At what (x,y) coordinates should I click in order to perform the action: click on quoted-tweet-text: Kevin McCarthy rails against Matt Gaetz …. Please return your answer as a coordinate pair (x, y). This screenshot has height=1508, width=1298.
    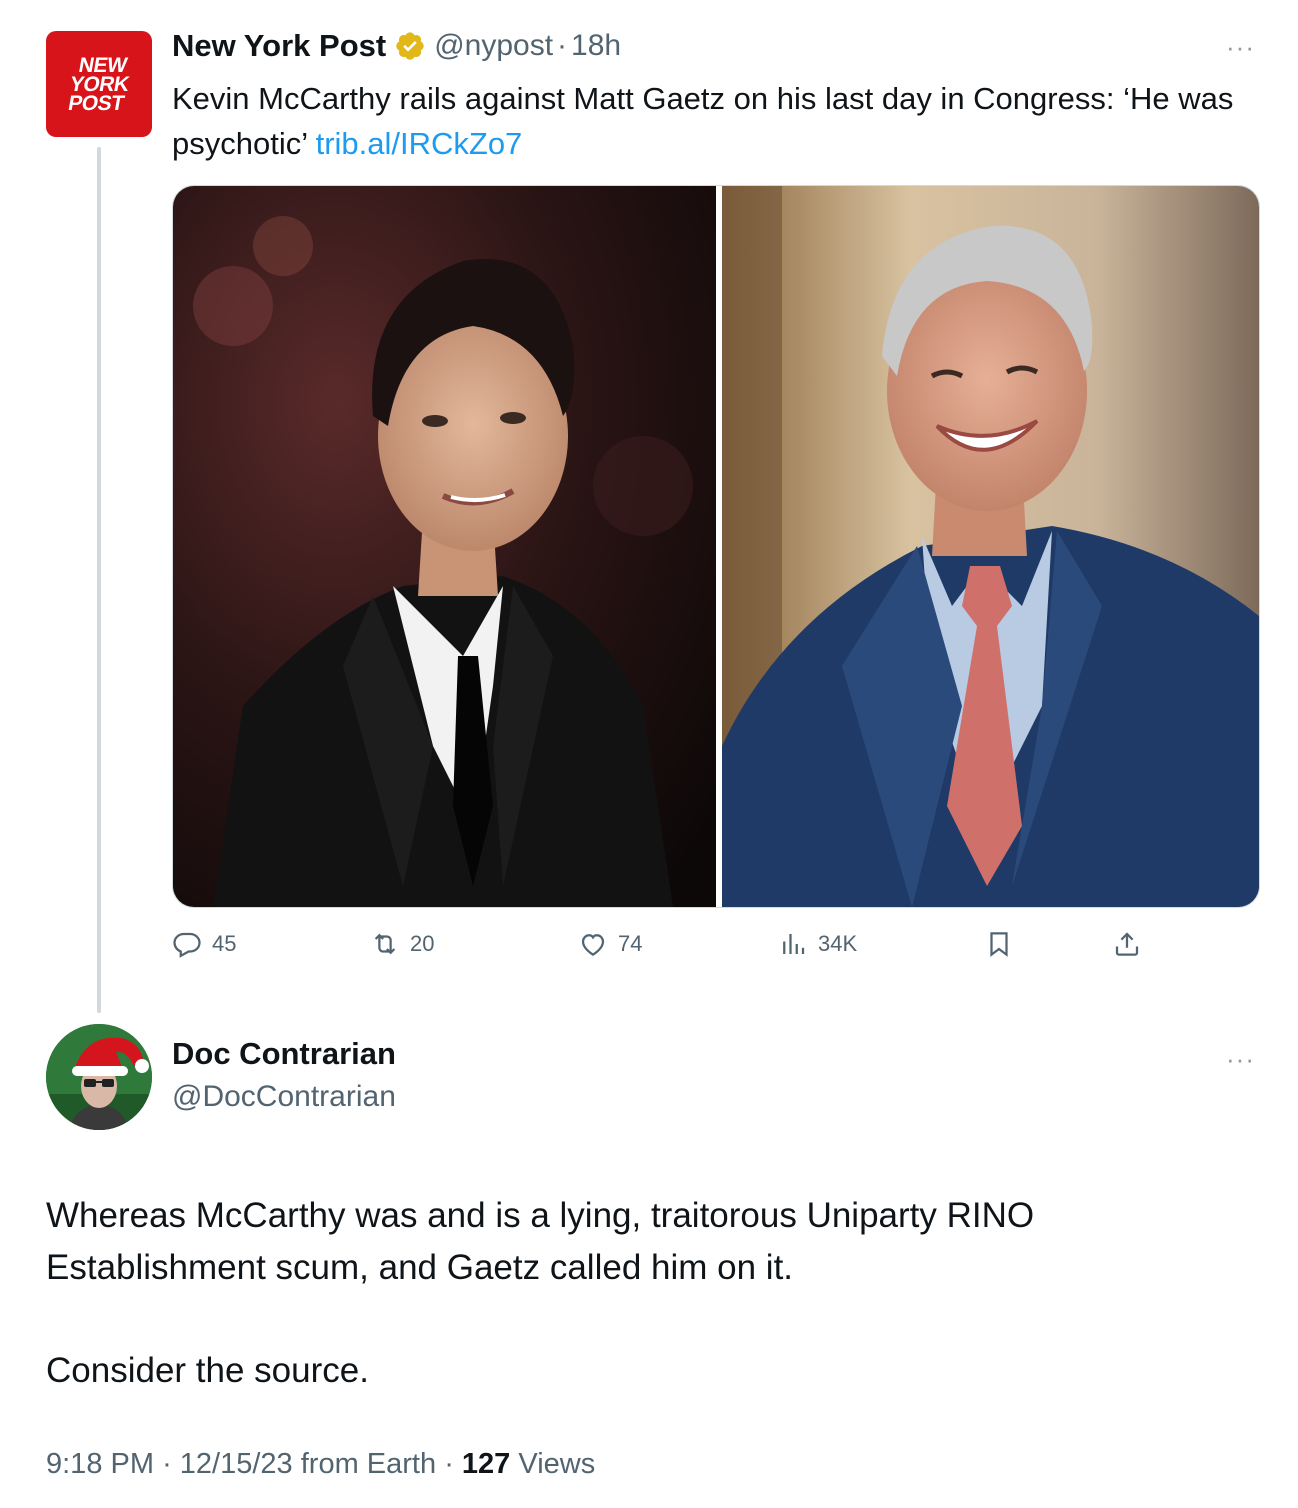
    Looking at the image, I should click on (722, 121).